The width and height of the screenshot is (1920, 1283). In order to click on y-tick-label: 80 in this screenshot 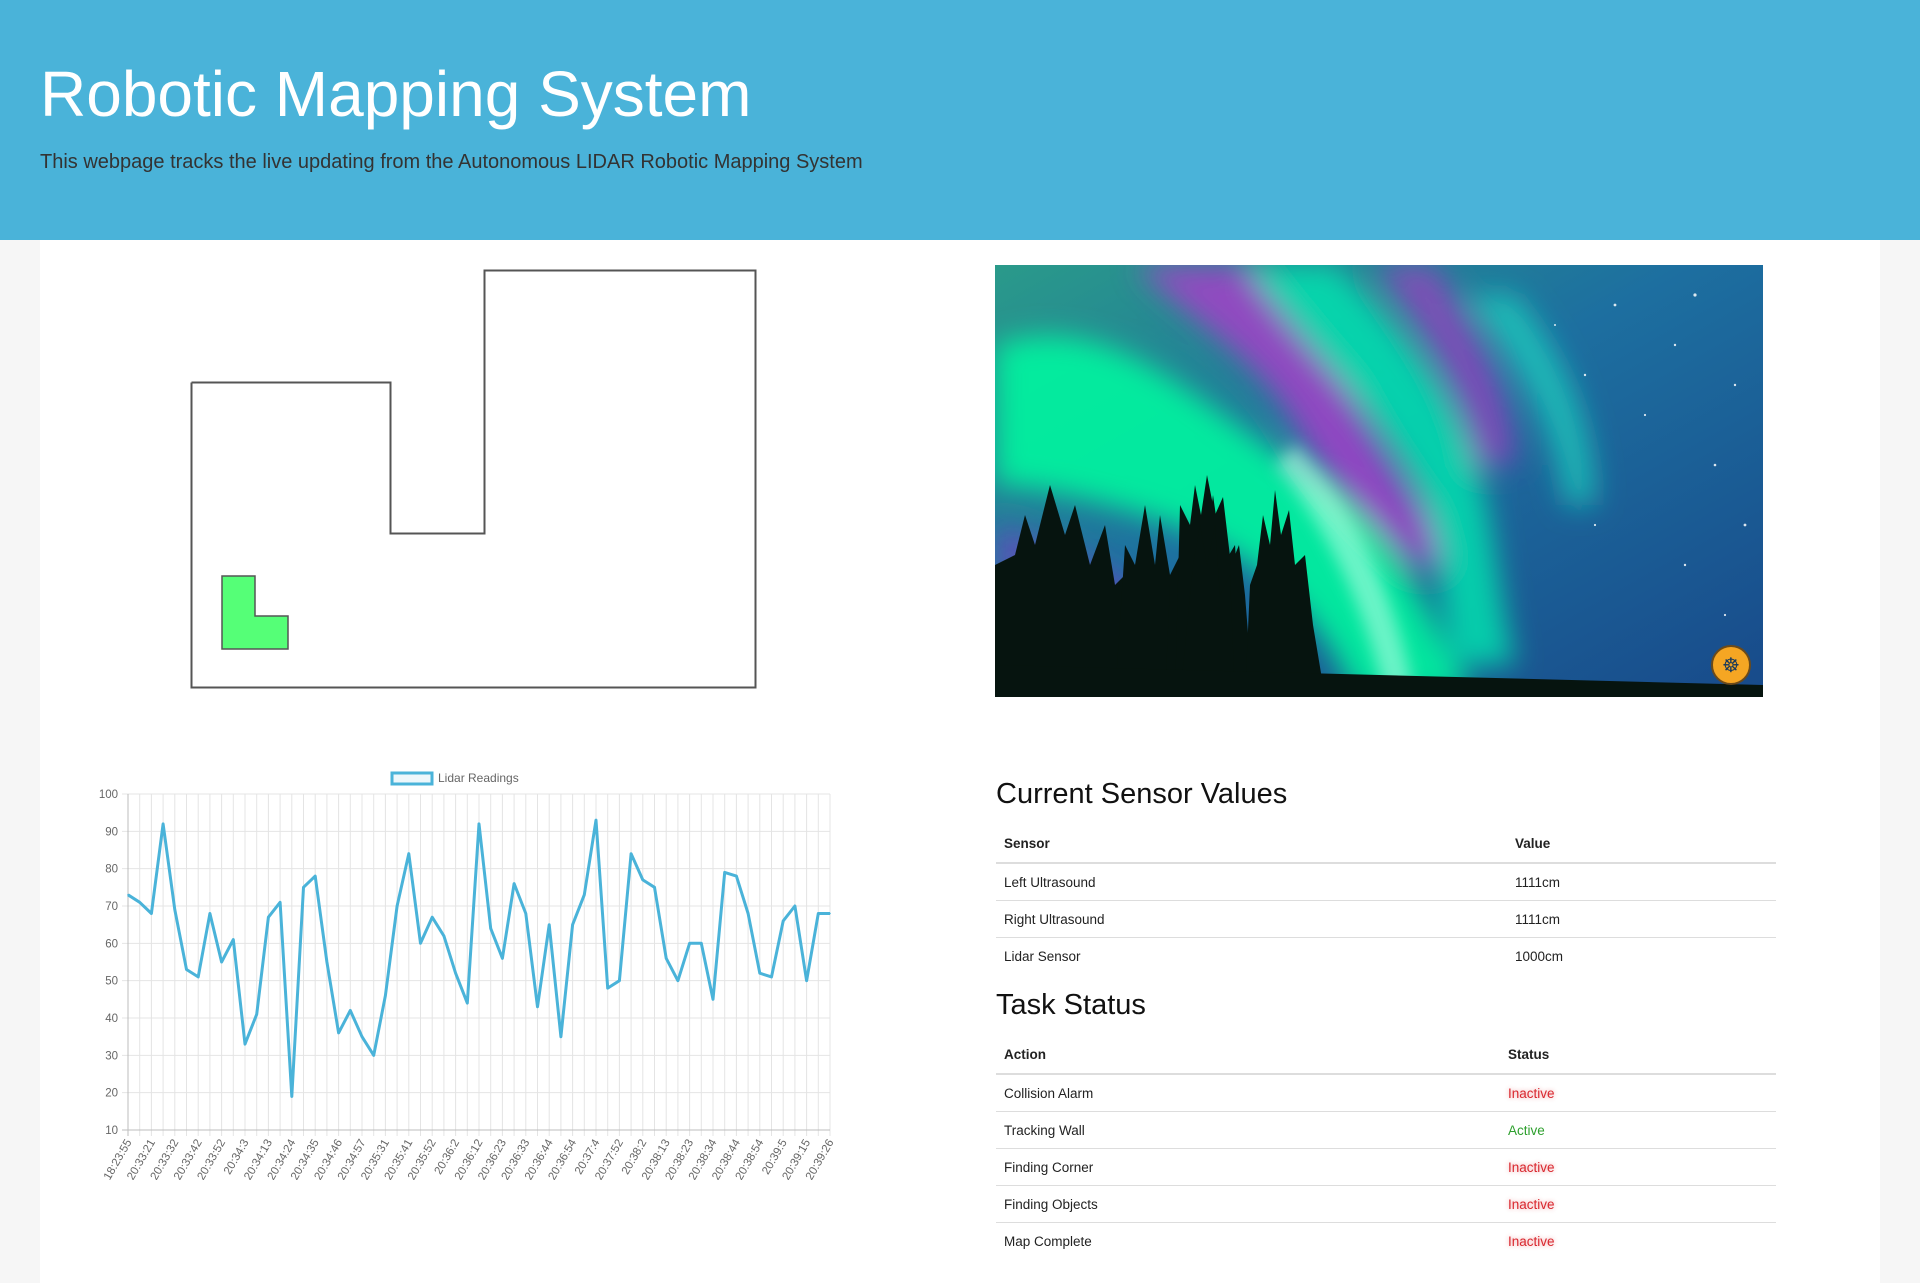, I will do `click(111, 870)`.